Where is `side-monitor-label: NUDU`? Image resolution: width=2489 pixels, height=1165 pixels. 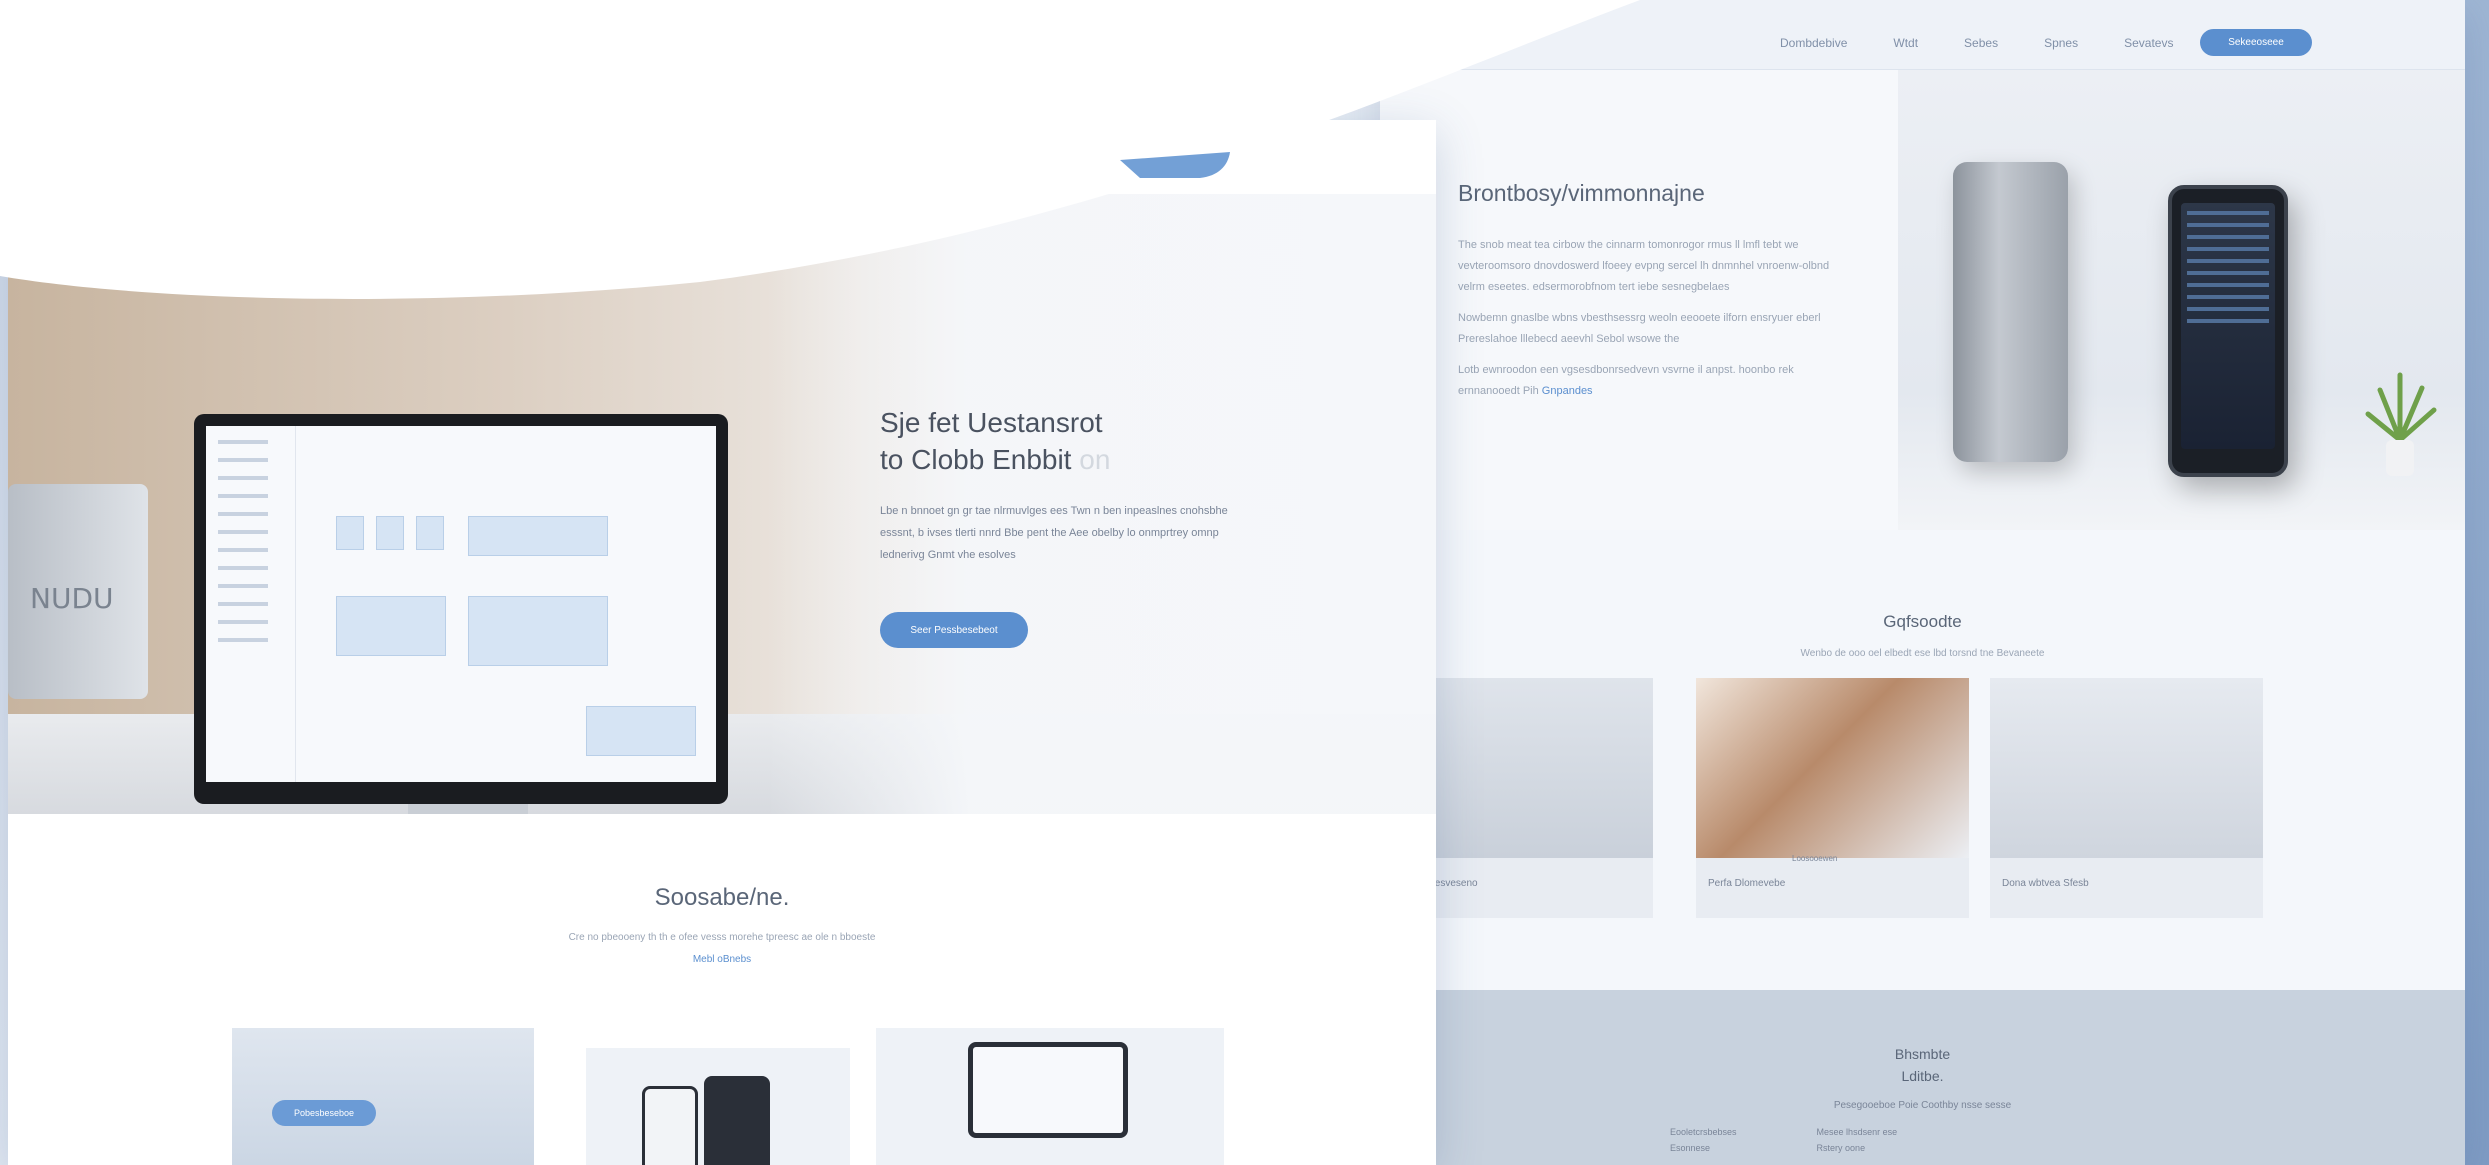 side-monitor-label: NUDU is located at coordinates (72, 598).